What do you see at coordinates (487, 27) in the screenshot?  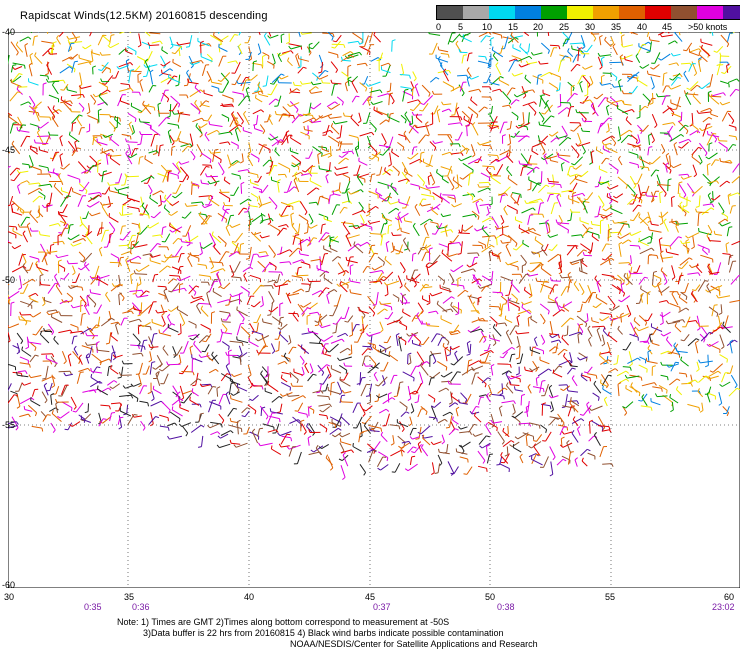 I see `legend-label: 10` at bounding box center [487, 27].